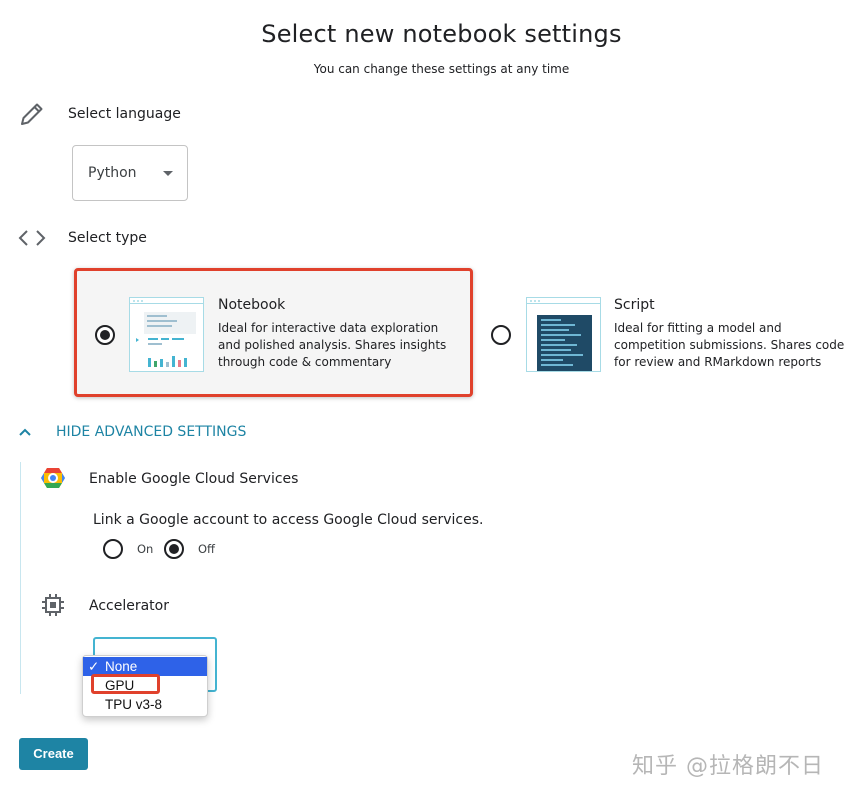  Describe the element at coordinates (105, 335) in the screenshot. I see `notebook-radio` at that location.